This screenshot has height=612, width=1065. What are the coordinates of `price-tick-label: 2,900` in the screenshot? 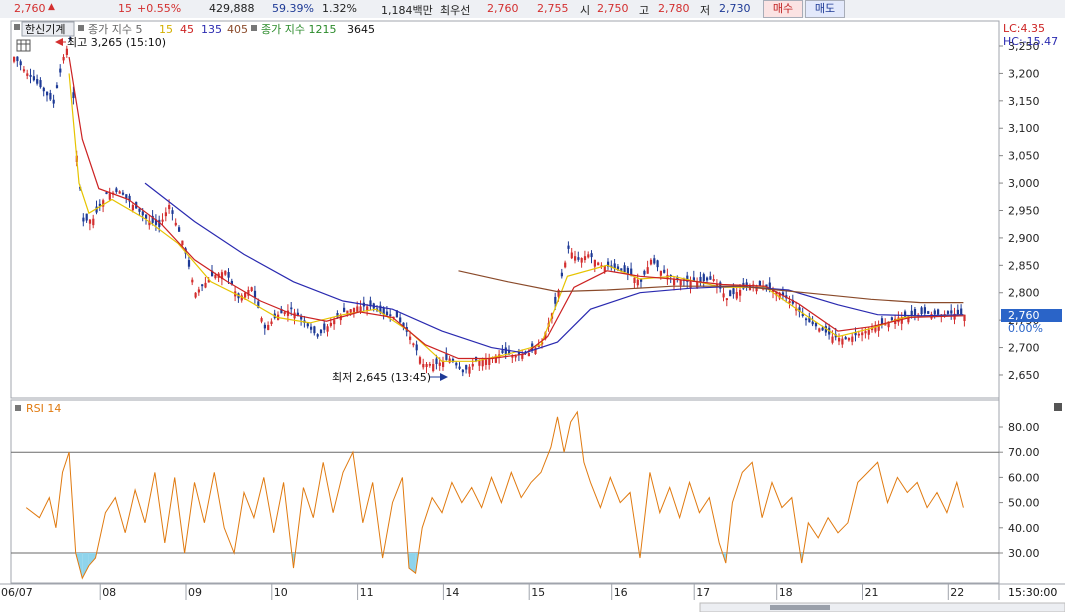 It's located at (1024, 238).